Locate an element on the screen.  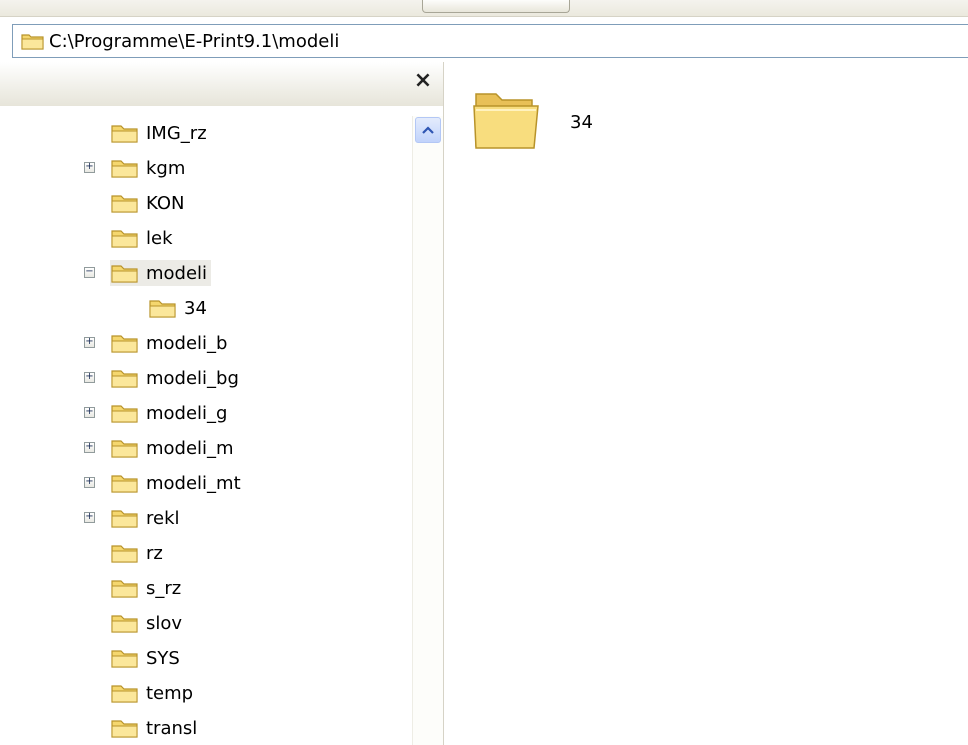
tree-item-label: kgm is located at coordinates (166, 168).